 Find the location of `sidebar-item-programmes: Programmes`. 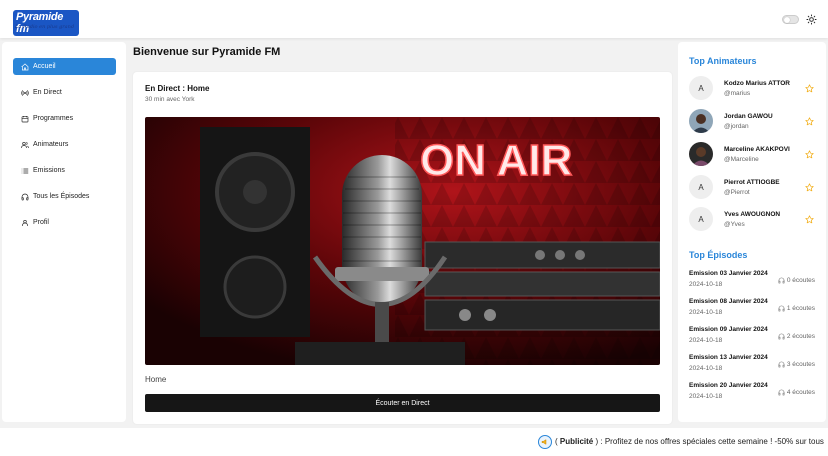

sidebar-item-programmes: Programmes is located at coordinates (64, 118).